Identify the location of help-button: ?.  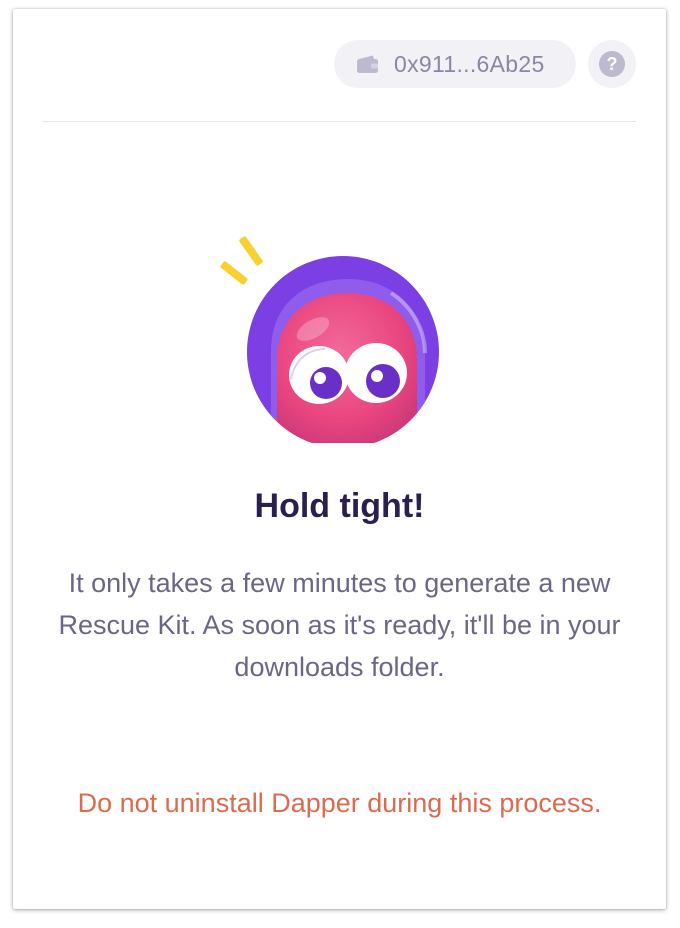
(612, 64).